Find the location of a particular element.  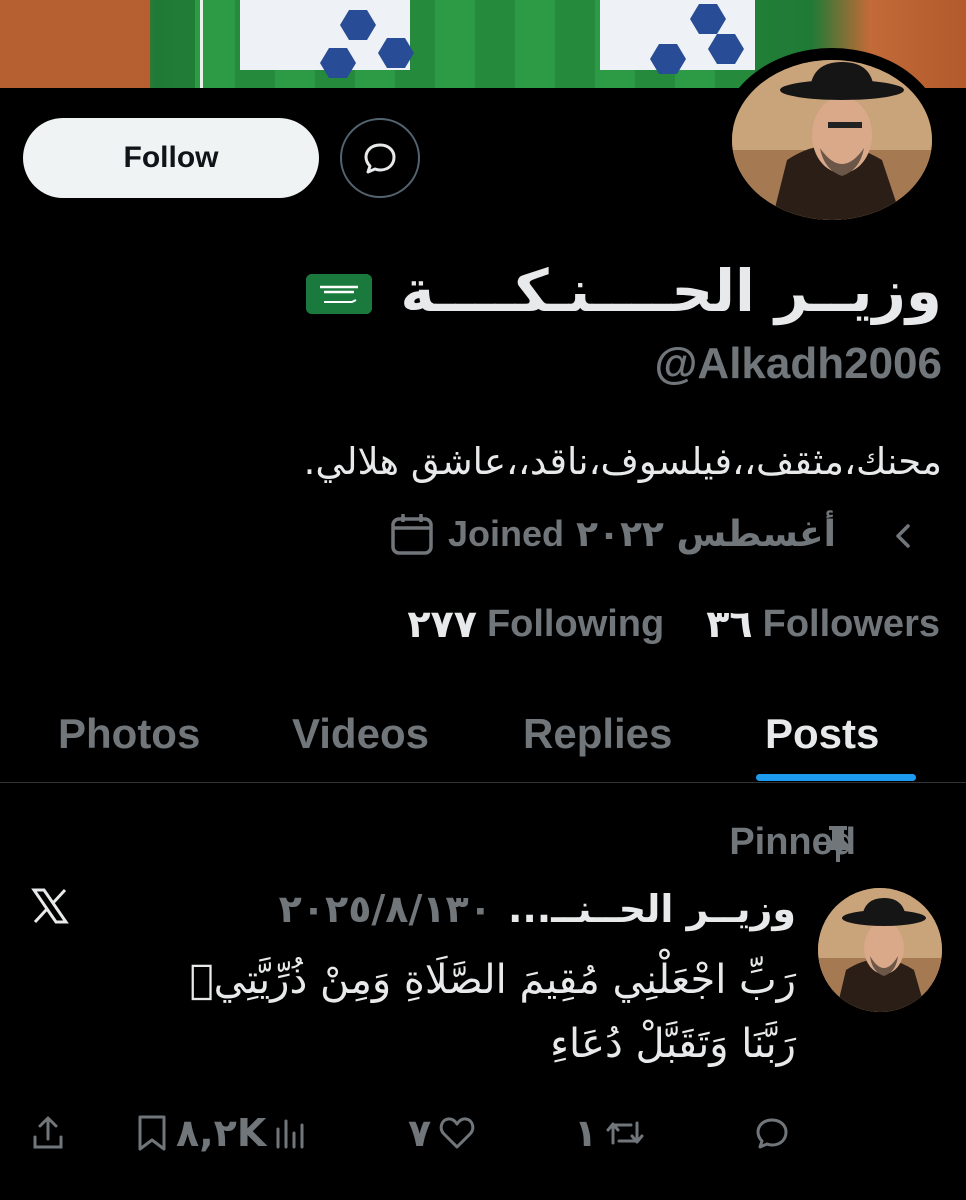

tab-videos: Videos is located at coordinates (360, 734).